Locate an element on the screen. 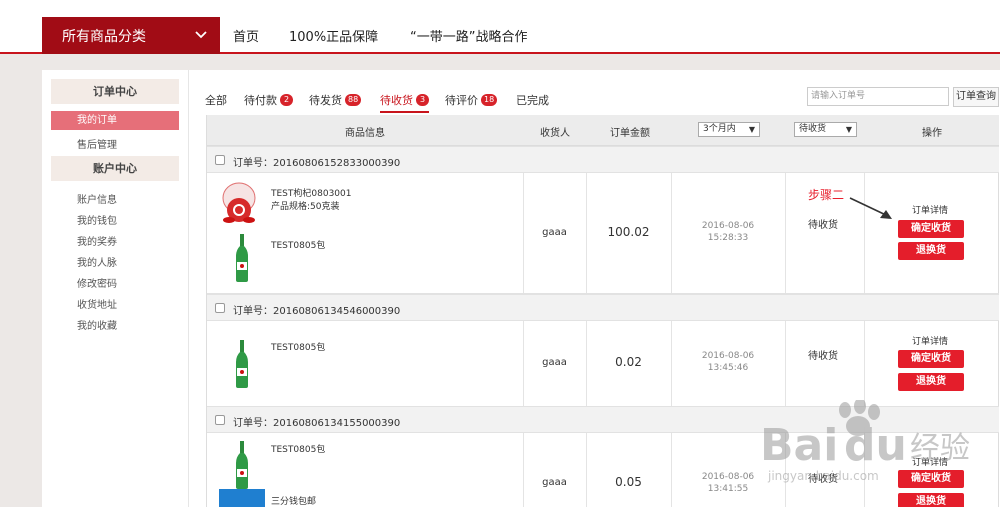 The height and width of the screenshot is (507, 1000). status-filter-select: 待收货 ▼ is located at coordinates (825, 129).